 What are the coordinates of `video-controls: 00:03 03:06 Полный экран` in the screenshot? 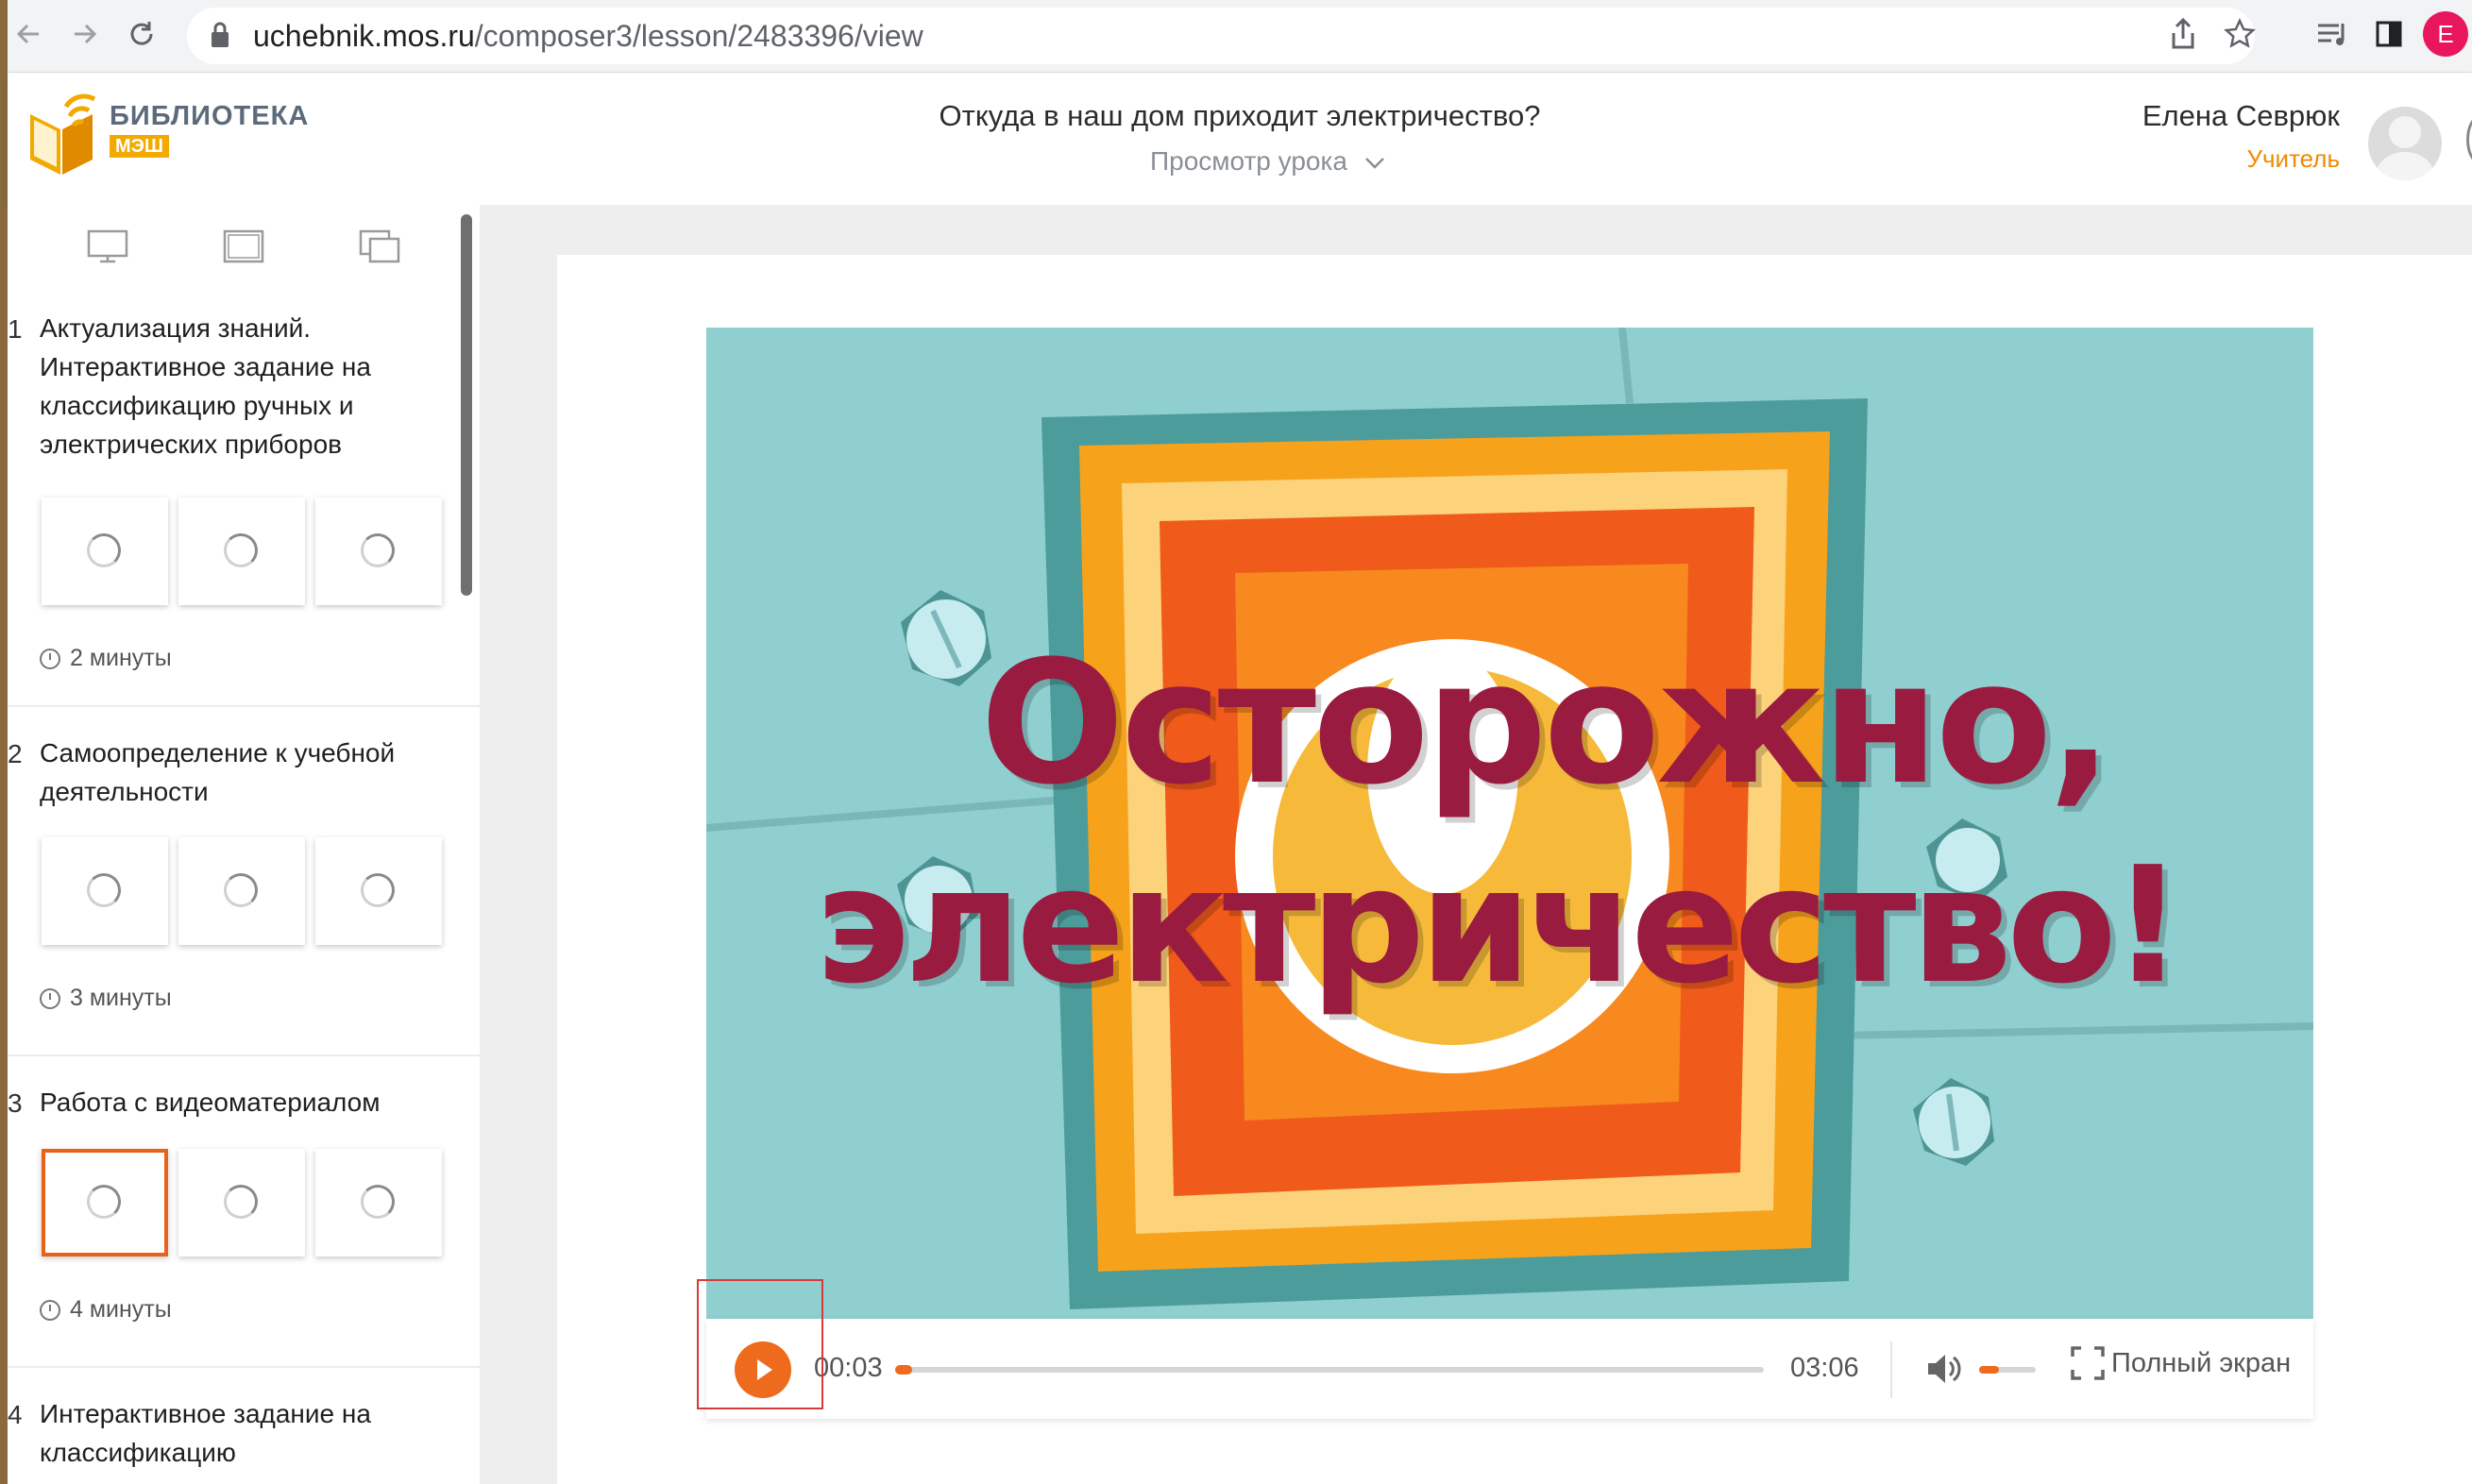 It's located at (1509, 1369).